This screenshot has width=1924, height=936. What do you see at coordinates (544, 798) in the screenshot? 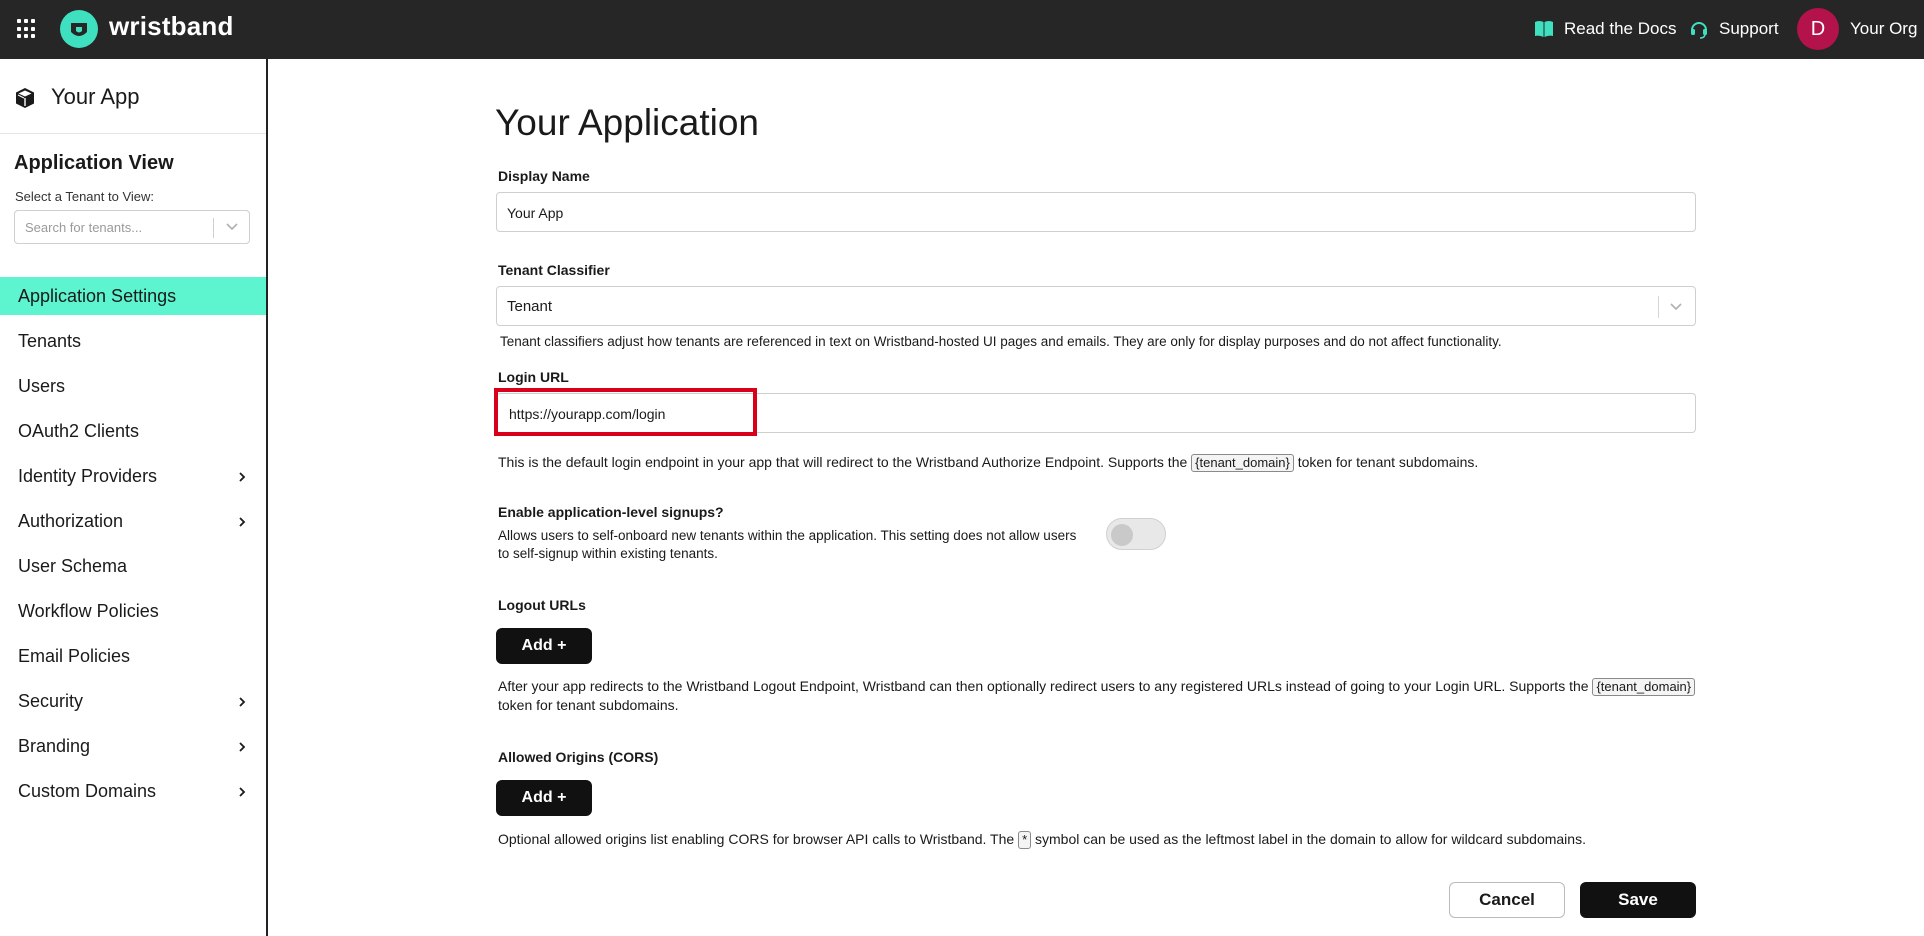
I see `add-cors-origin-button: Add +` at bounding box center [544, 798].